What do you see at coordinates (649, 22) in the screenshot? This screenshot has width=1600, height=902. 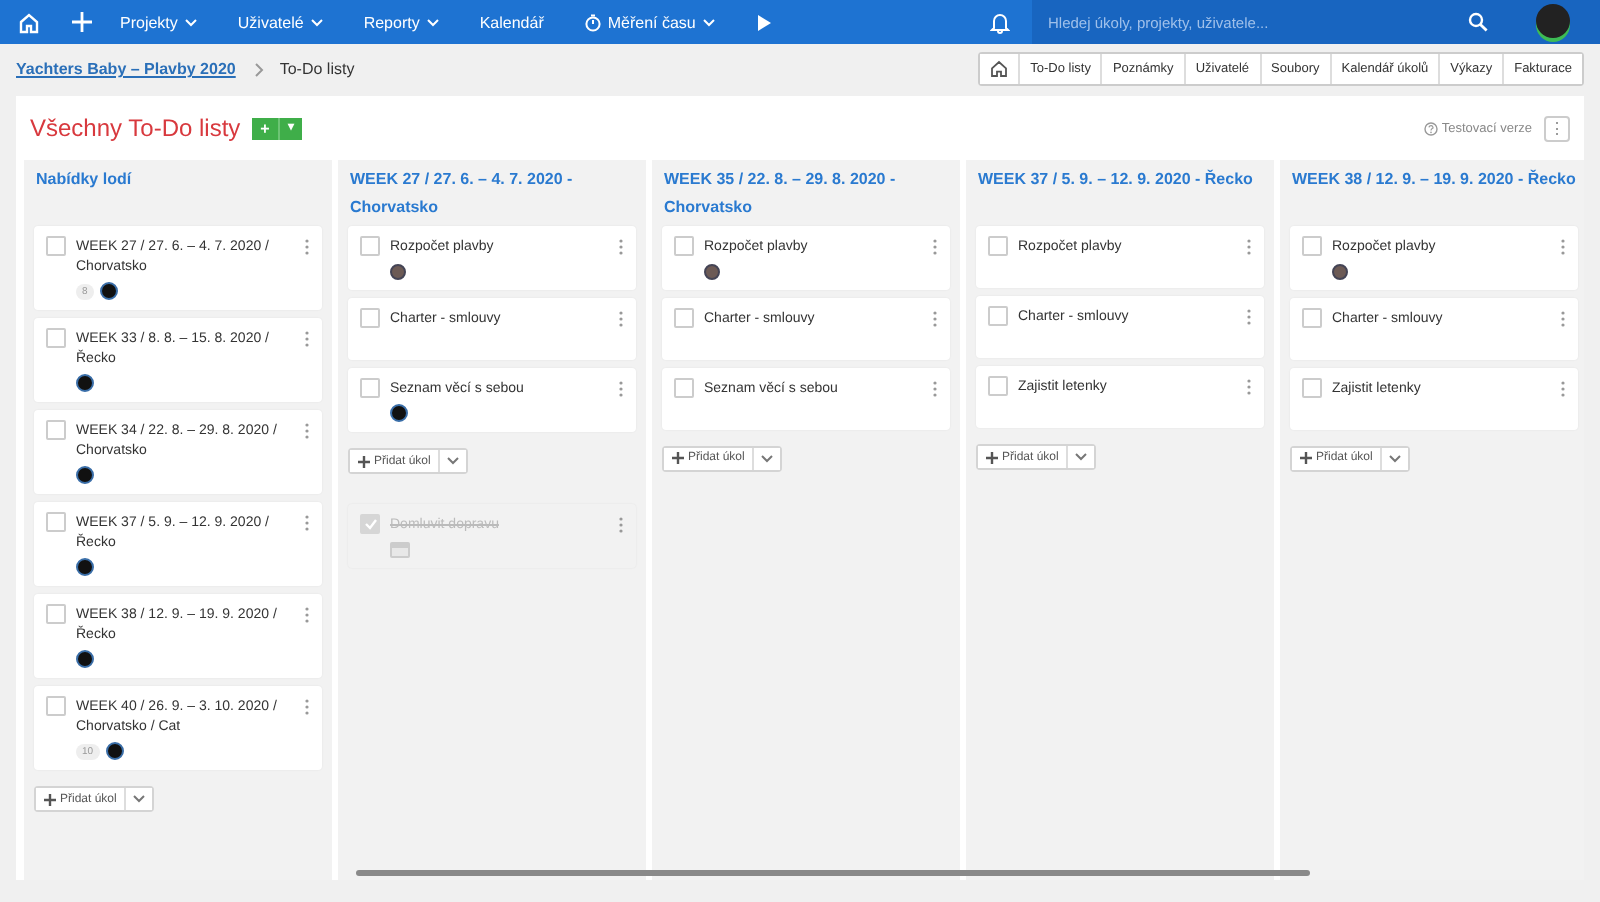 I see `nav-menu-item: Měření času` at bounding box center [649, 22].